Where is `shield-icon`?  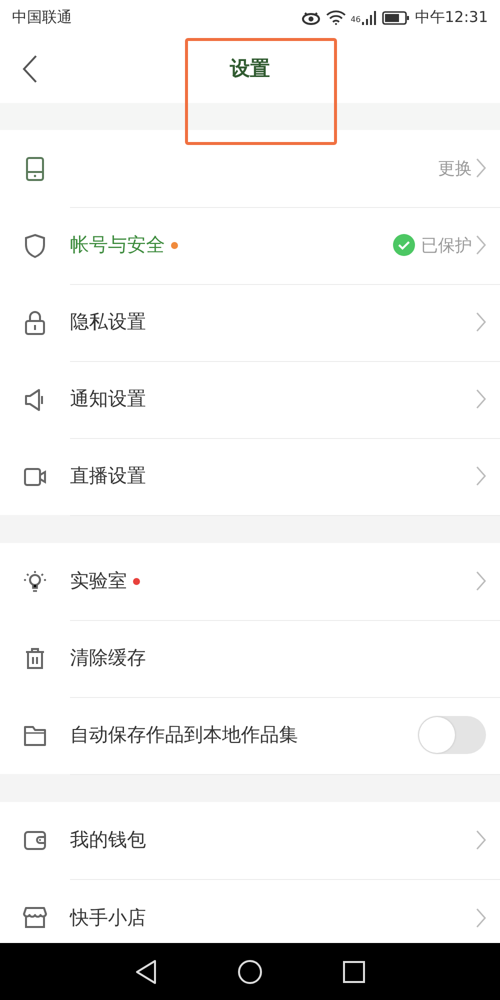 shield-icon is located at coordinates (35, 245).